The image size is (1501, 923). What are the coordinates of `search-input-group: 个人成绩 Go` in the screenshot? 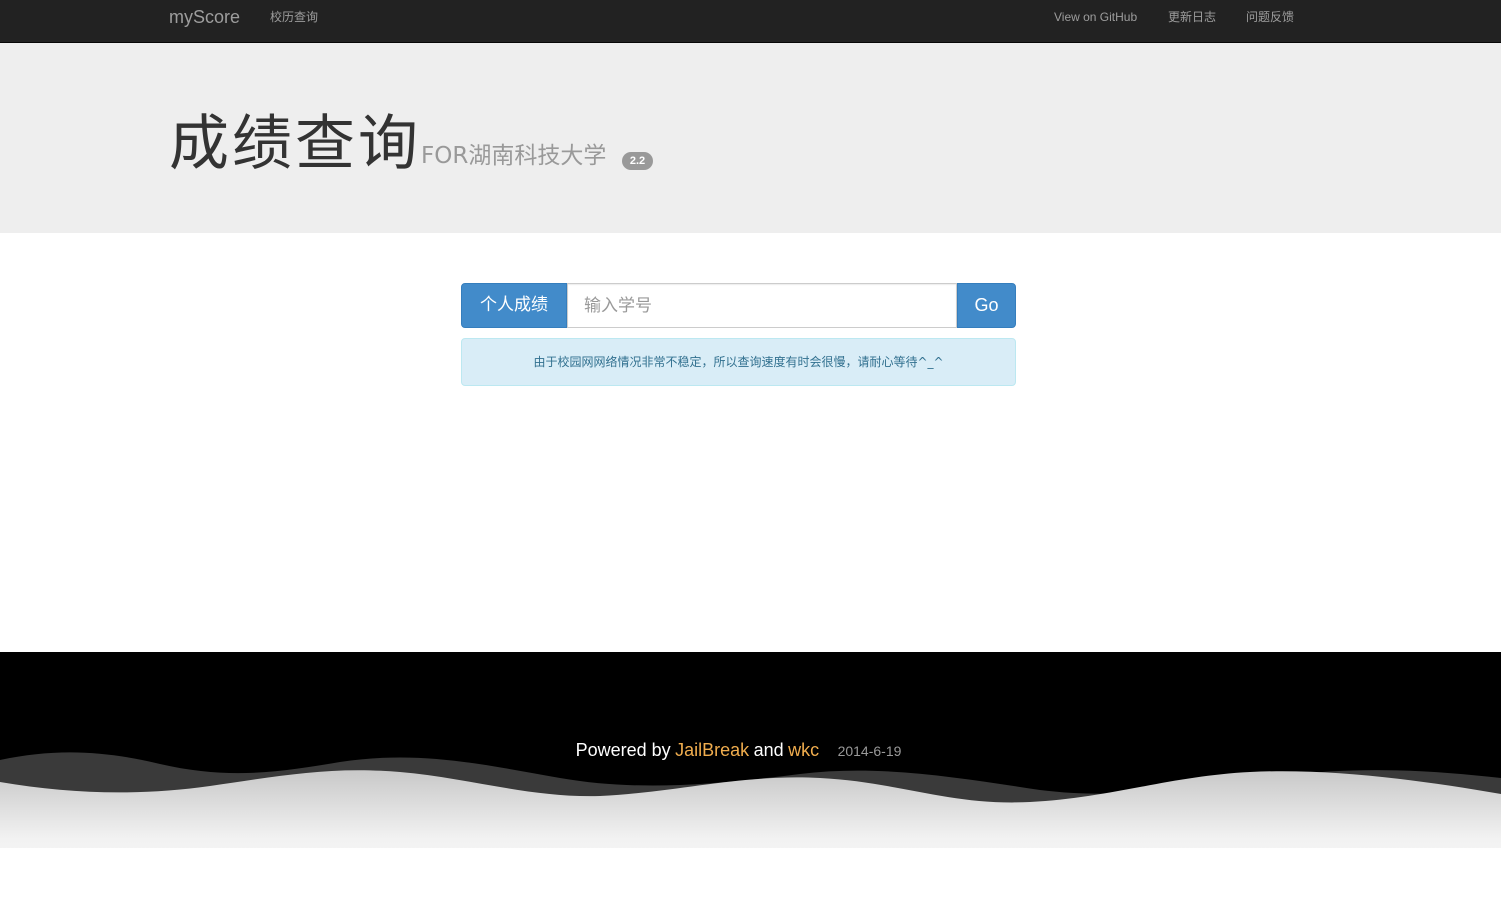 It's located at (738, 305).